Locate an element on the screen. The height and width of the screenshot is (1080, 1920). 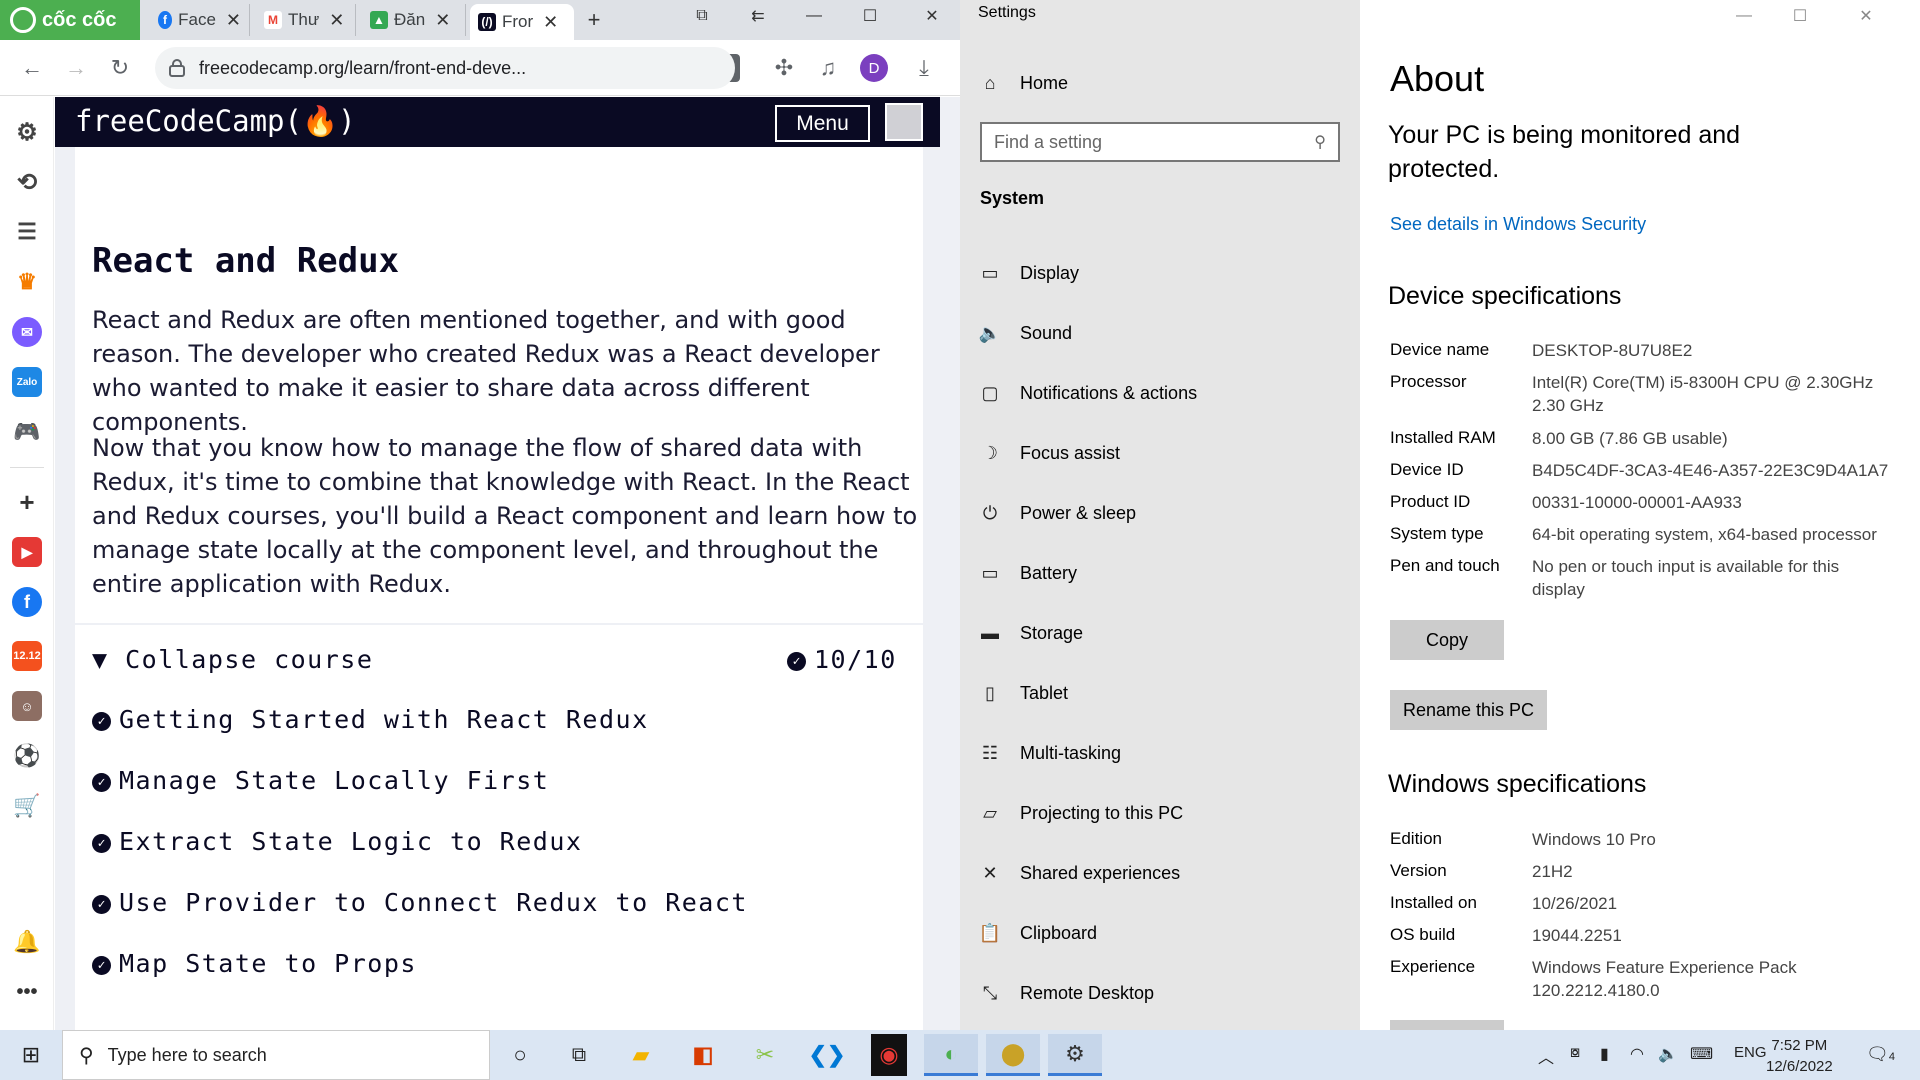
media-icon: ♫ is located at coordinates (828, 68).